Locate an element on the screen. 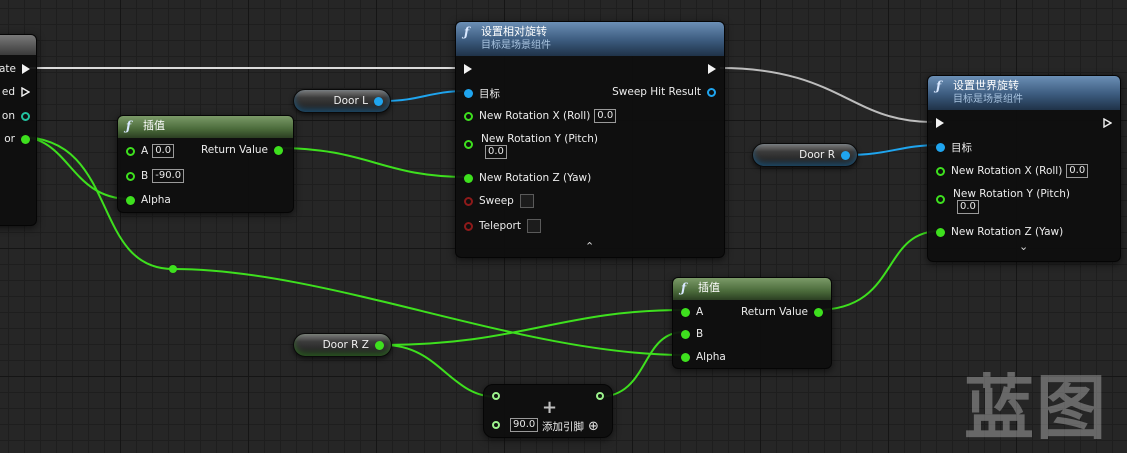  teleport-checkbox is located at coordinates (534, 226).